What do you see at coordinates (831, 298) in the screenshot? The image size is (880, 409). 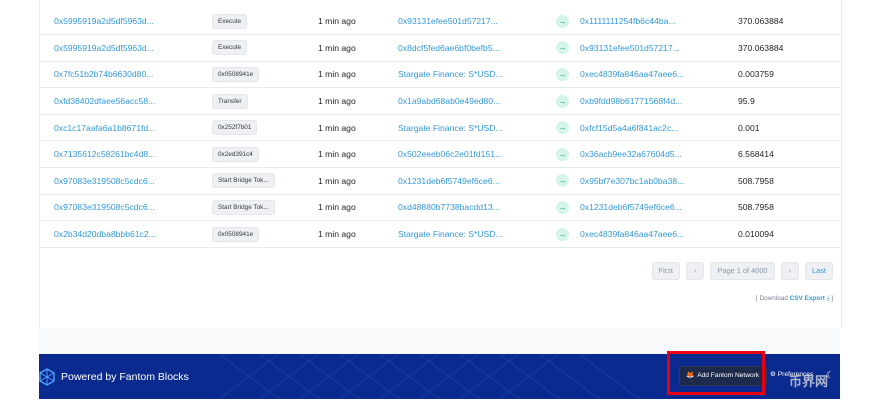 I see `csv-suffix: ]` at bounding box center [831, 298].